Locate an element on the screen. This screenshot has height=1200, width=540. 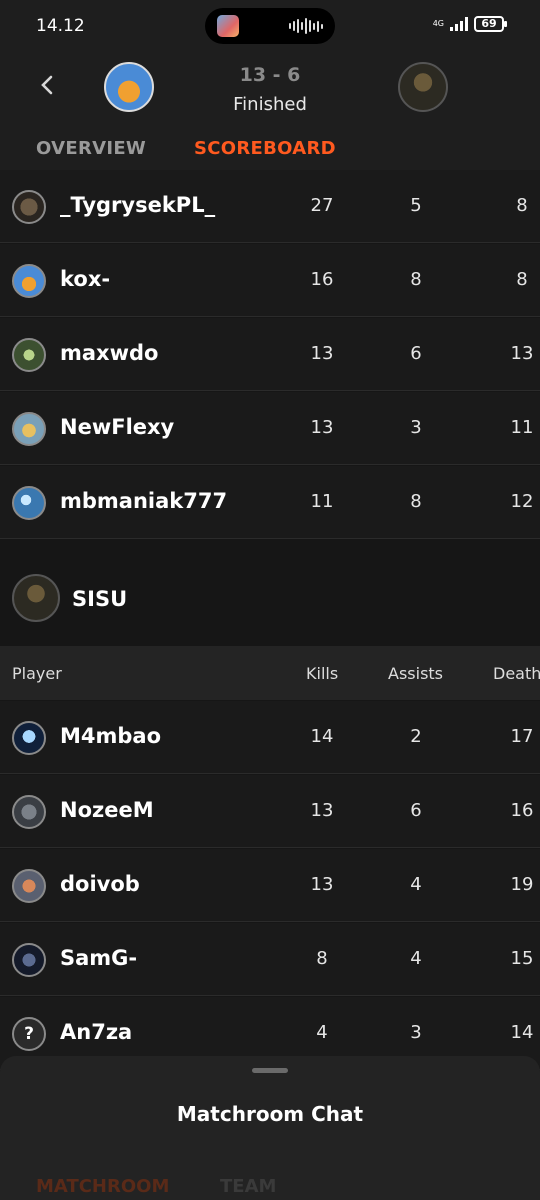
tab-scoreboard: SCOREBOARD is located at coordinates (265, 148).